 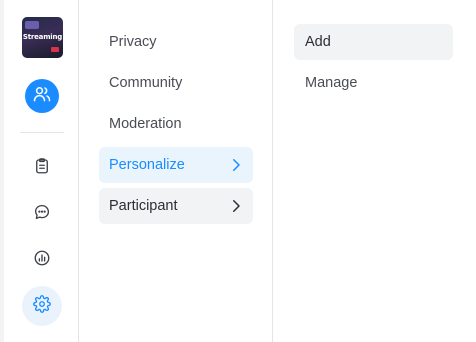 I want to click on logo-text: Streaming, so click(x=42, y=37).